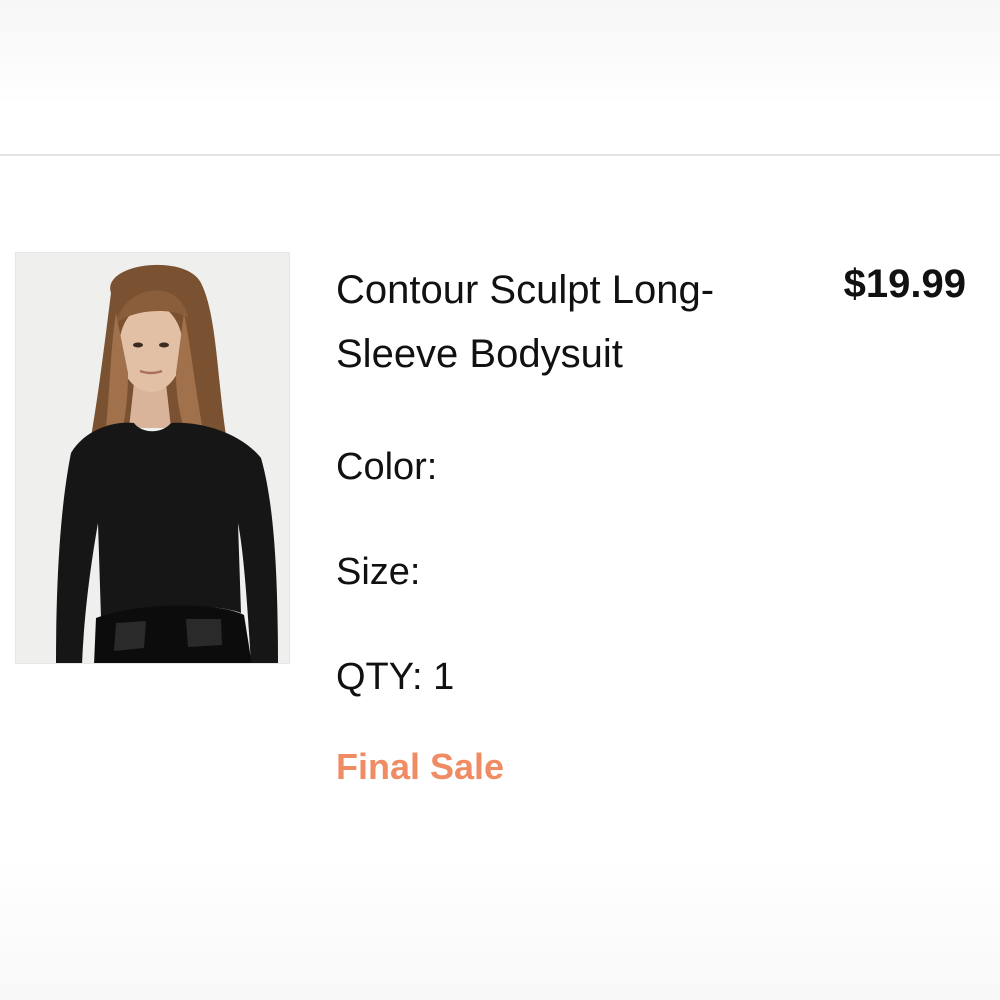 This screenshot has width=1000, height=1000. I want to click on color-label: Color:, so click(387, 467).